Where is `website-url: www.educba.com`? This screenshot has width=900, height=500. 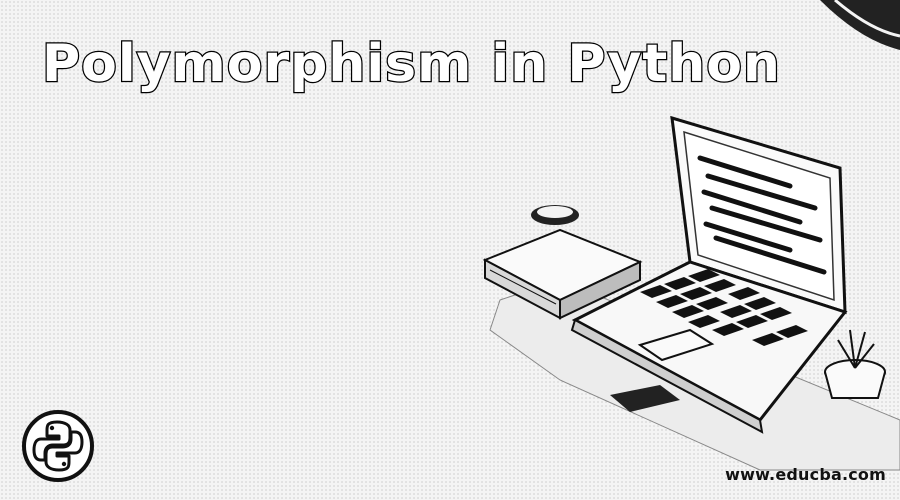 website-url: www.educba.com is located at coordinates (805, 474).